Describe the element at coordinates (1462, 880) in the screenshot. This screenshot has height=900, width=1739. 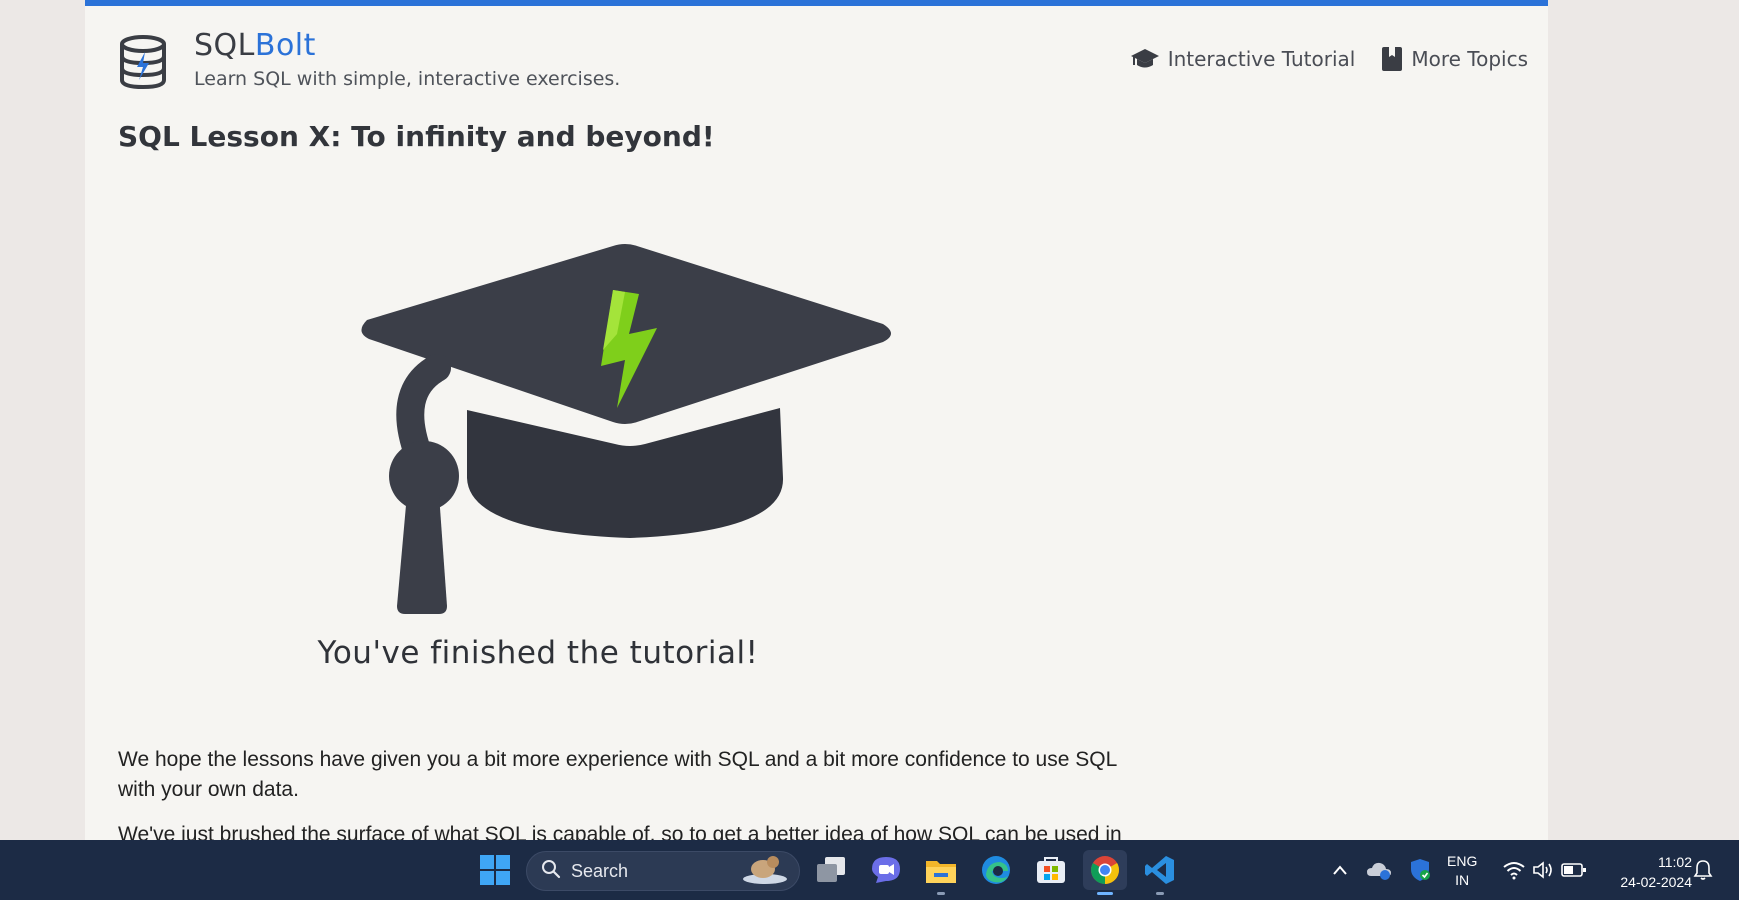
I see `lang-line2: IN` at that location.